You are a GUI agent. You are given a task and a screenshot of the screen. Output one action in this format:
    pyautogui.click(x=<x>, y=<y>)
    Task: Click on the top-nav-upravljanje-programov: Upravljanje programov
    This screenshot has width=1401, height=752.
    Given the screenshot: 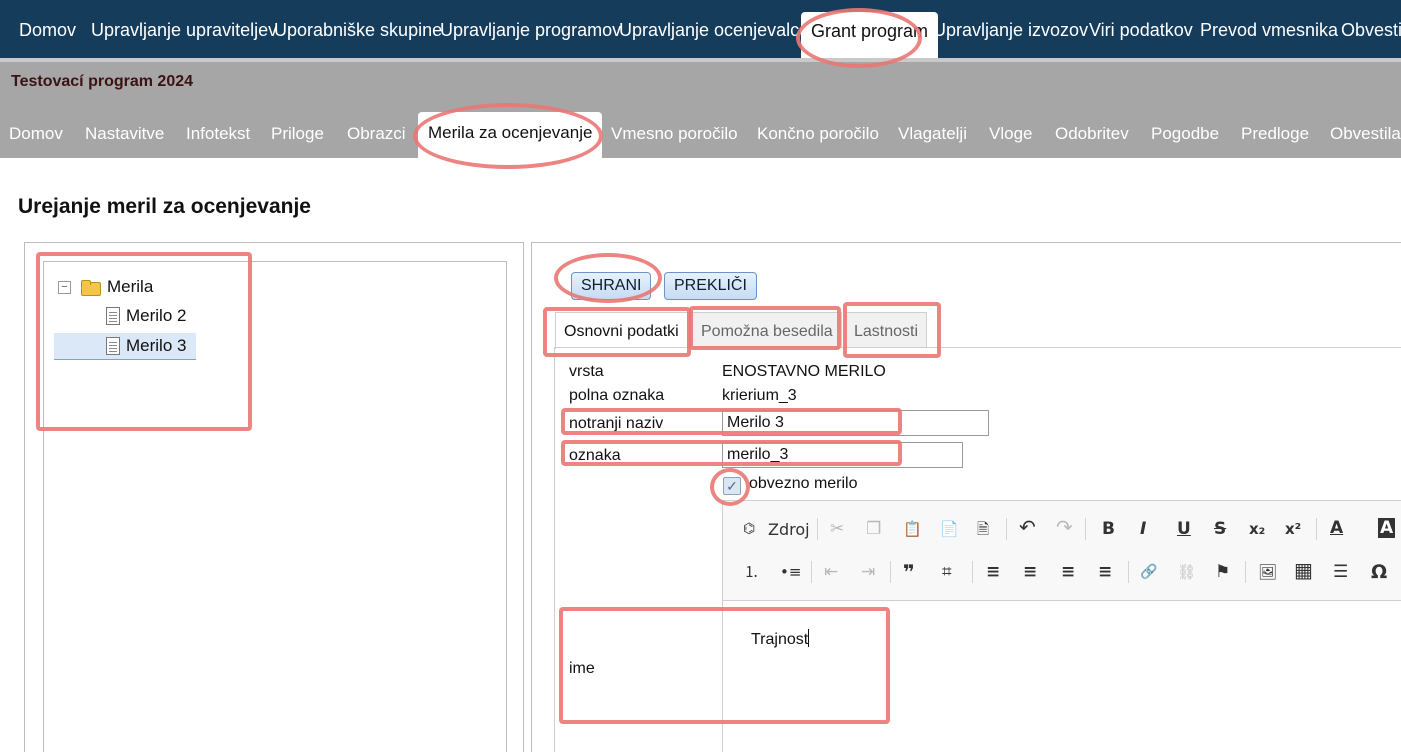 What is the action you would take?
    pyautogui.click(x=530, y=29)
    